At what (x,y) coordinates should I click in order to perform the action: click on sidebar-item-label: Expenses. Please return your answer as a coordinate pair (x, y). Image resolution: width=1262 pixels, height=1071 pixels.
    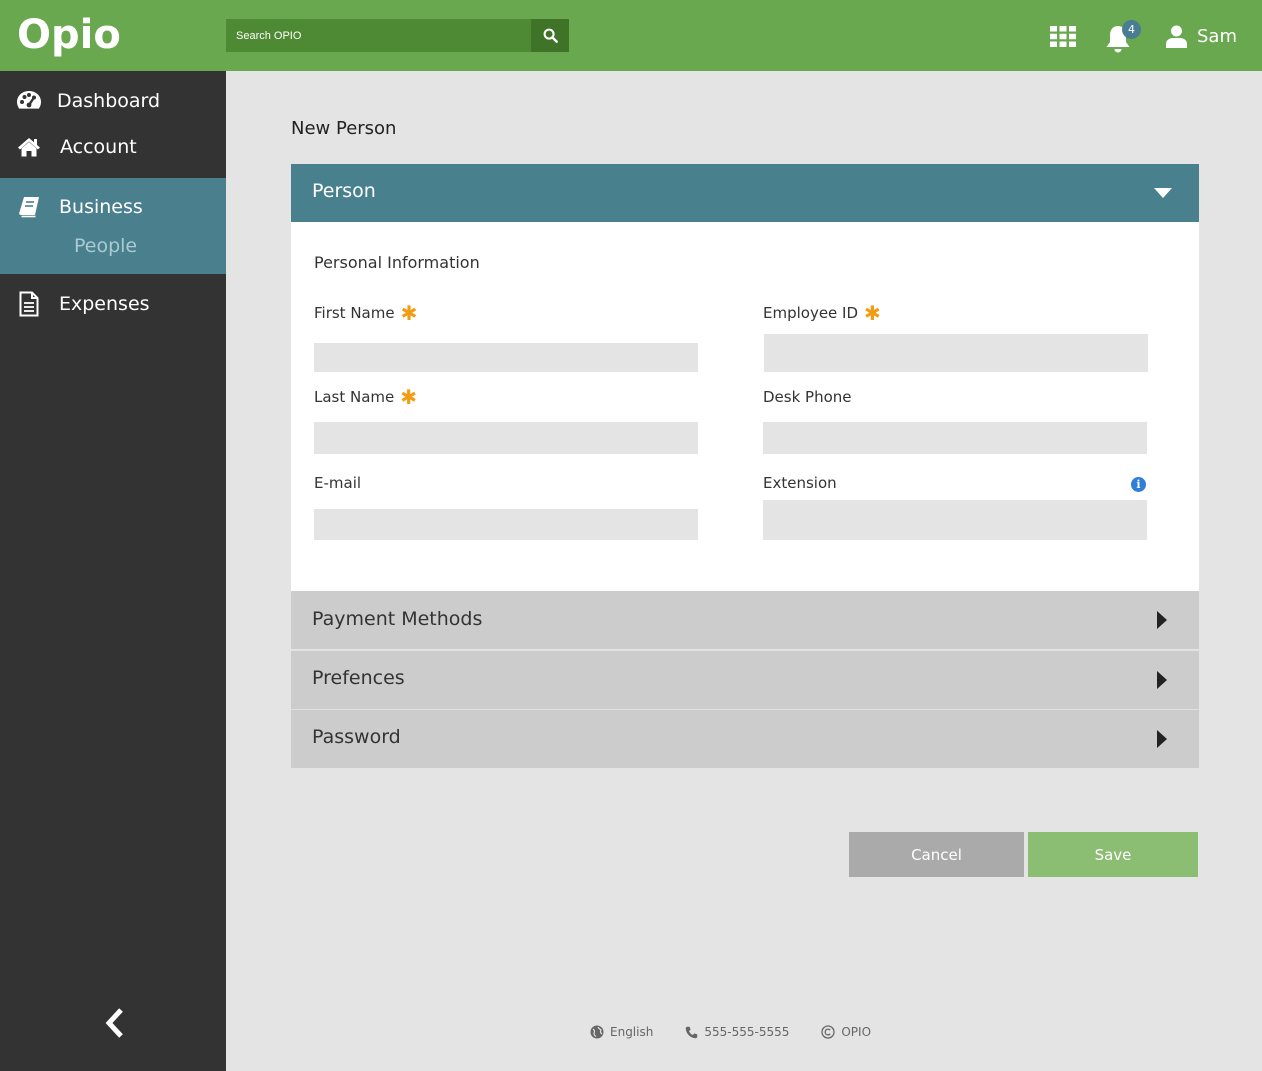
    Looking at the image, I should click on (104, 304).